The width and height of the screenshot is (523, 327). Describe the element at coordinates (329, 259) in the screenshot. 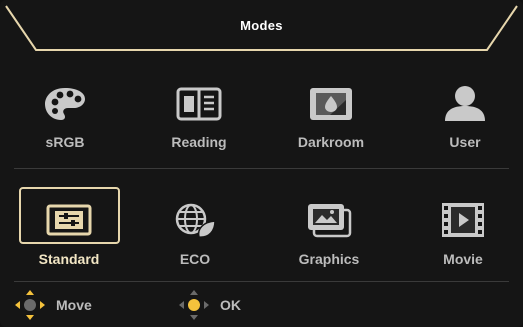

I see `mode-label: Graphics` at that location.